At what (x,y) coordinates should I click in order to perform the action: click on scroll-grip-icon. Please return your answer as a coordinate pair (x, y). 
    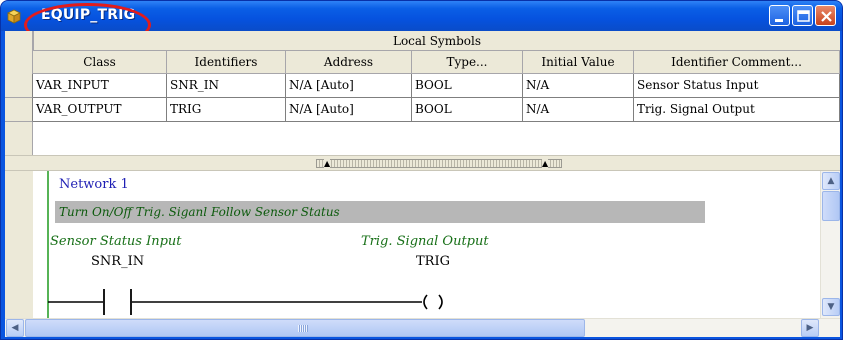
    Looking at the image, I should click on (303, 328).